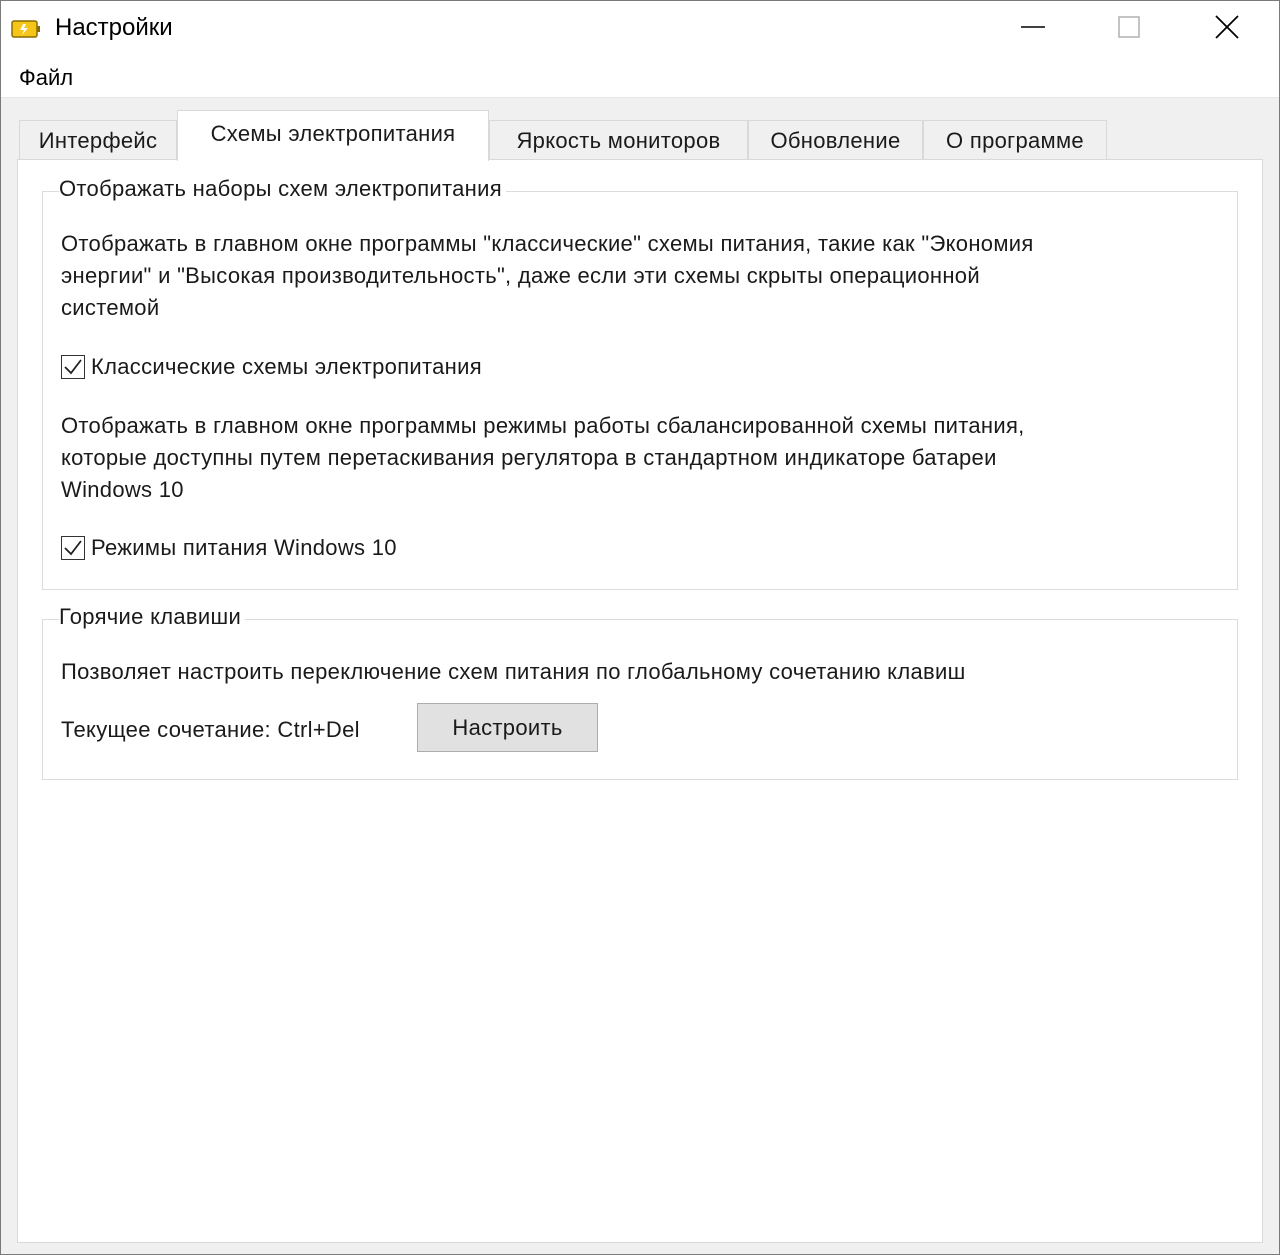 The height and width of the screenshot is (1255, 1280). Describe the element at coordinates (114, 27) in the screenshot. I see `window-title: Настройки` at that location.